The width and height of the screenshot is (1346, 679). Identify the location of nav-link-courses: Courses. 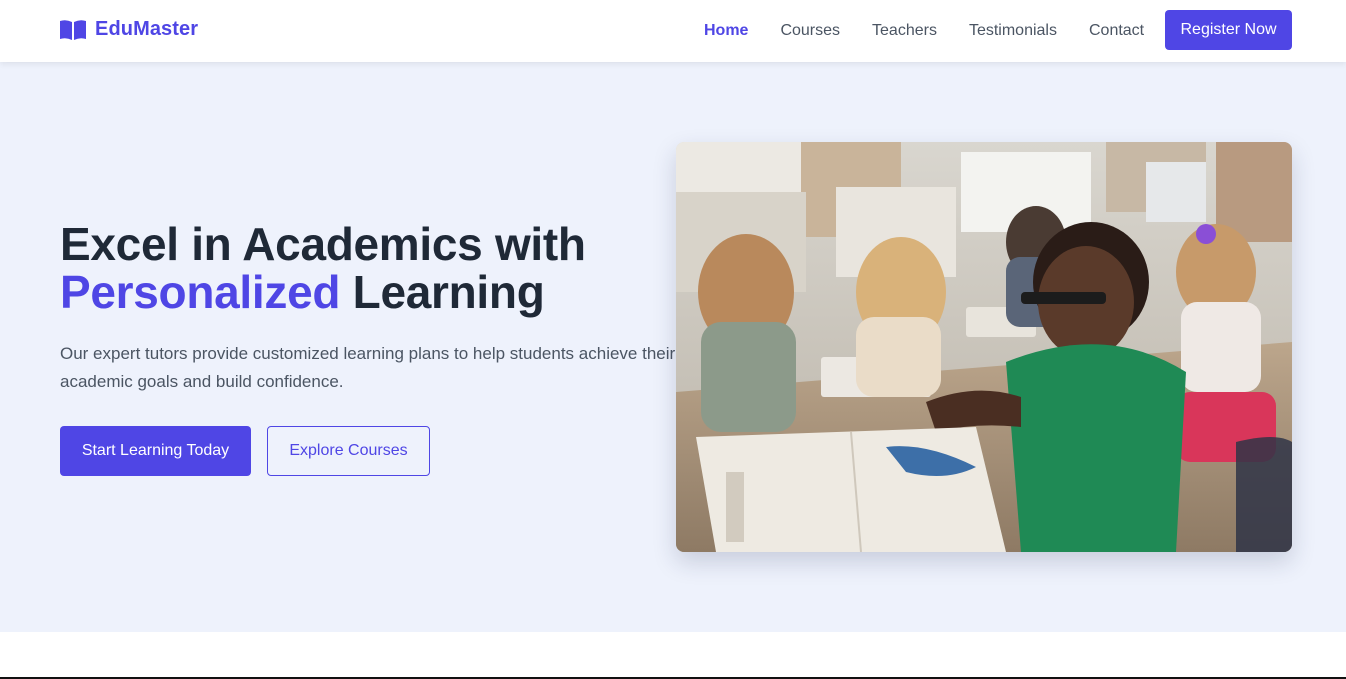
(810, 31).